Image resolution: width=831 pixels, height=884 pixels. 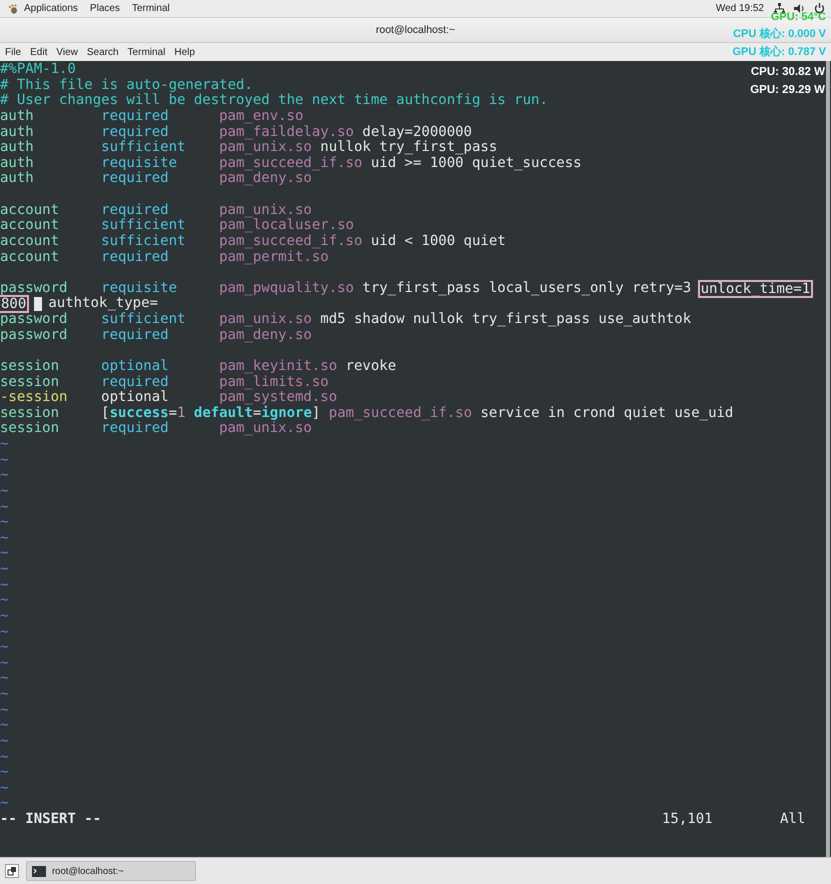 What do you see at coordinates (102, 52) in the screenshot?
I see `menu-item: Search` at bounding box center [102, 52].